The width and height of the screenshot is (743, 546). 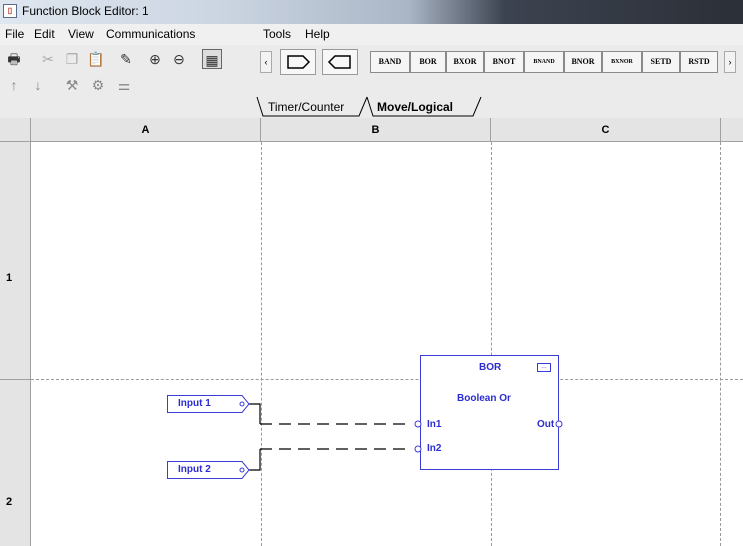 I want to click on wire-layer, so click(x=330, y=437).